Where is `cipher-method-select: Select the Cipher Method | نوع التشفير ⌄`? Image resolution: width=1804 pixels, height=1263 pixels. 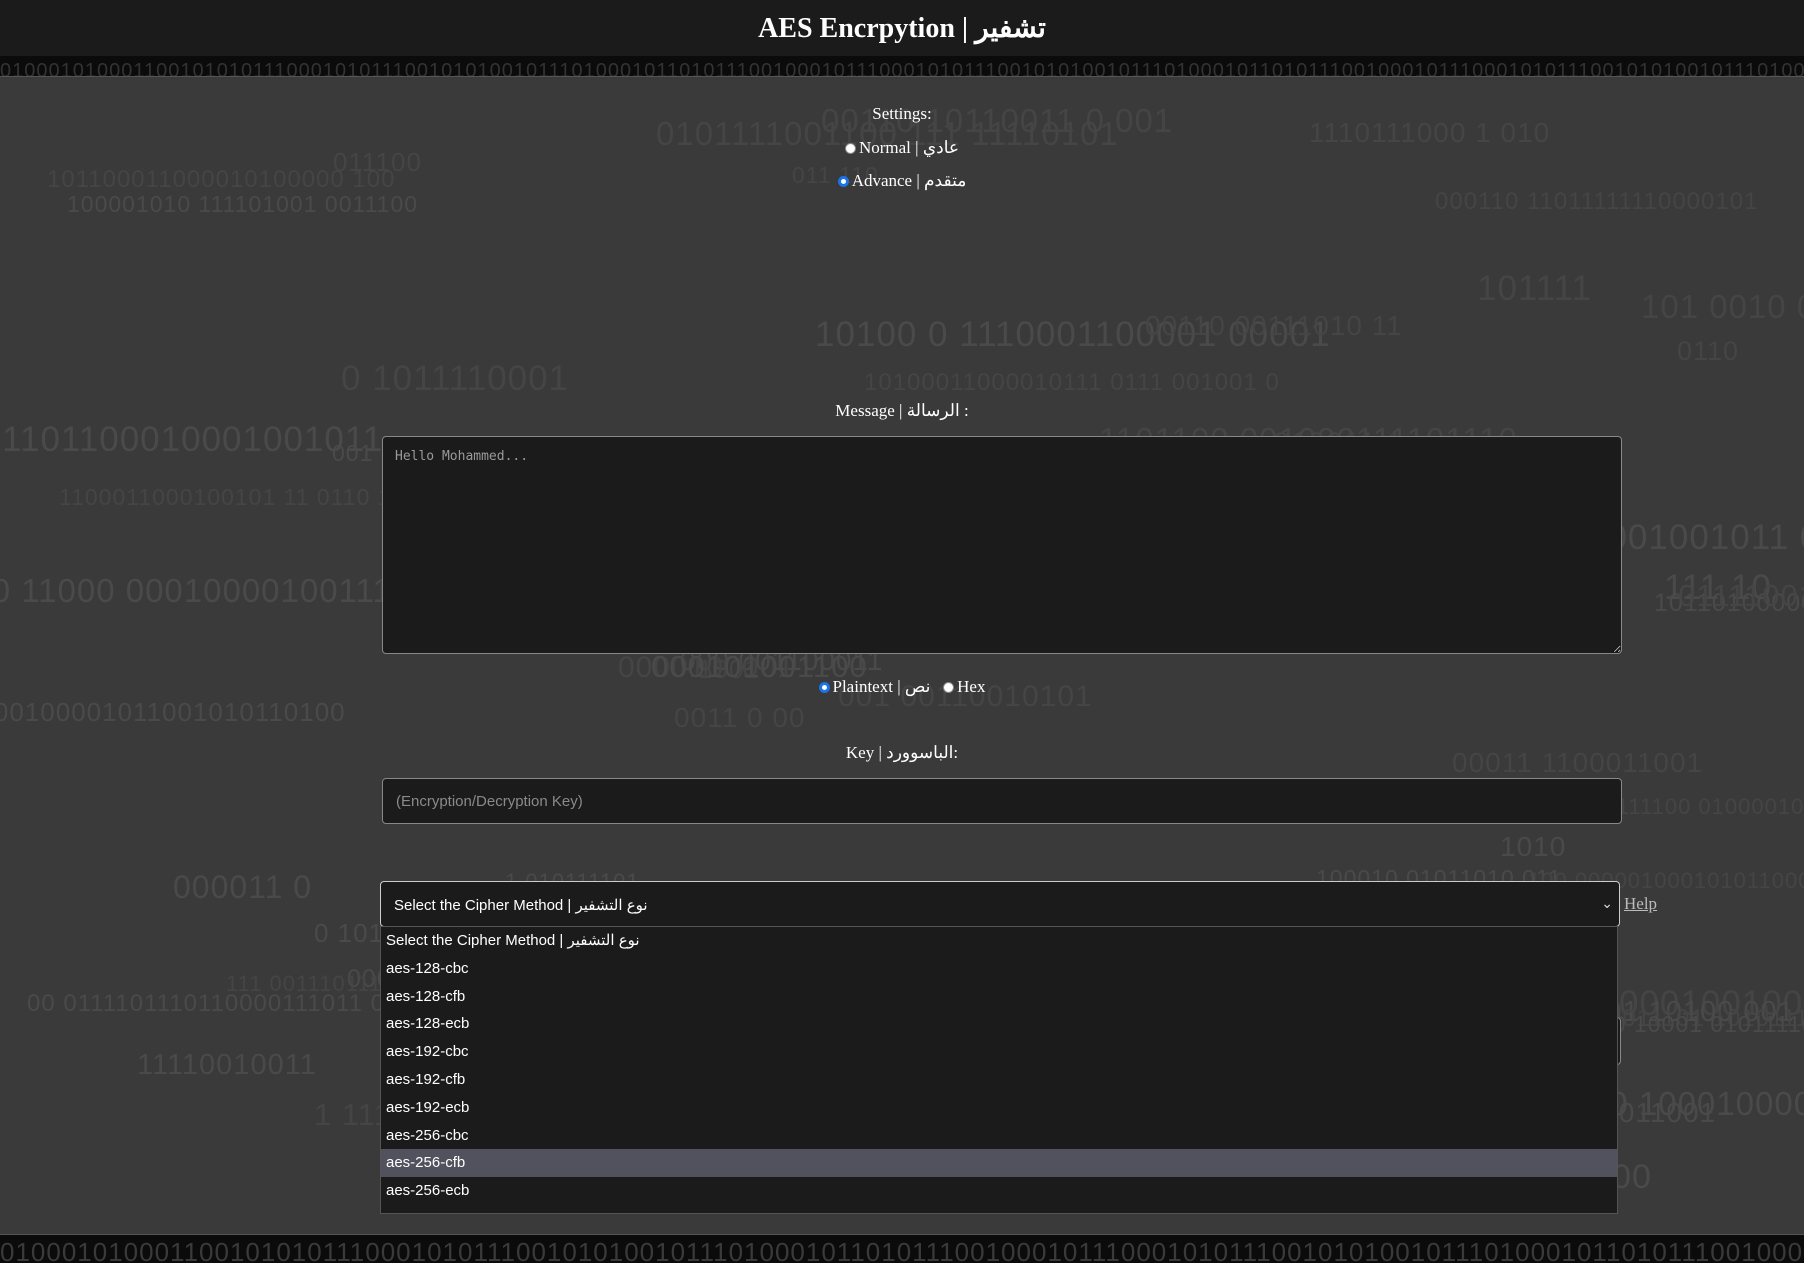 cipher-method-select: Select the Cipher Method | نوع التشفير ⌄ is located at coordinates (1000, 904).